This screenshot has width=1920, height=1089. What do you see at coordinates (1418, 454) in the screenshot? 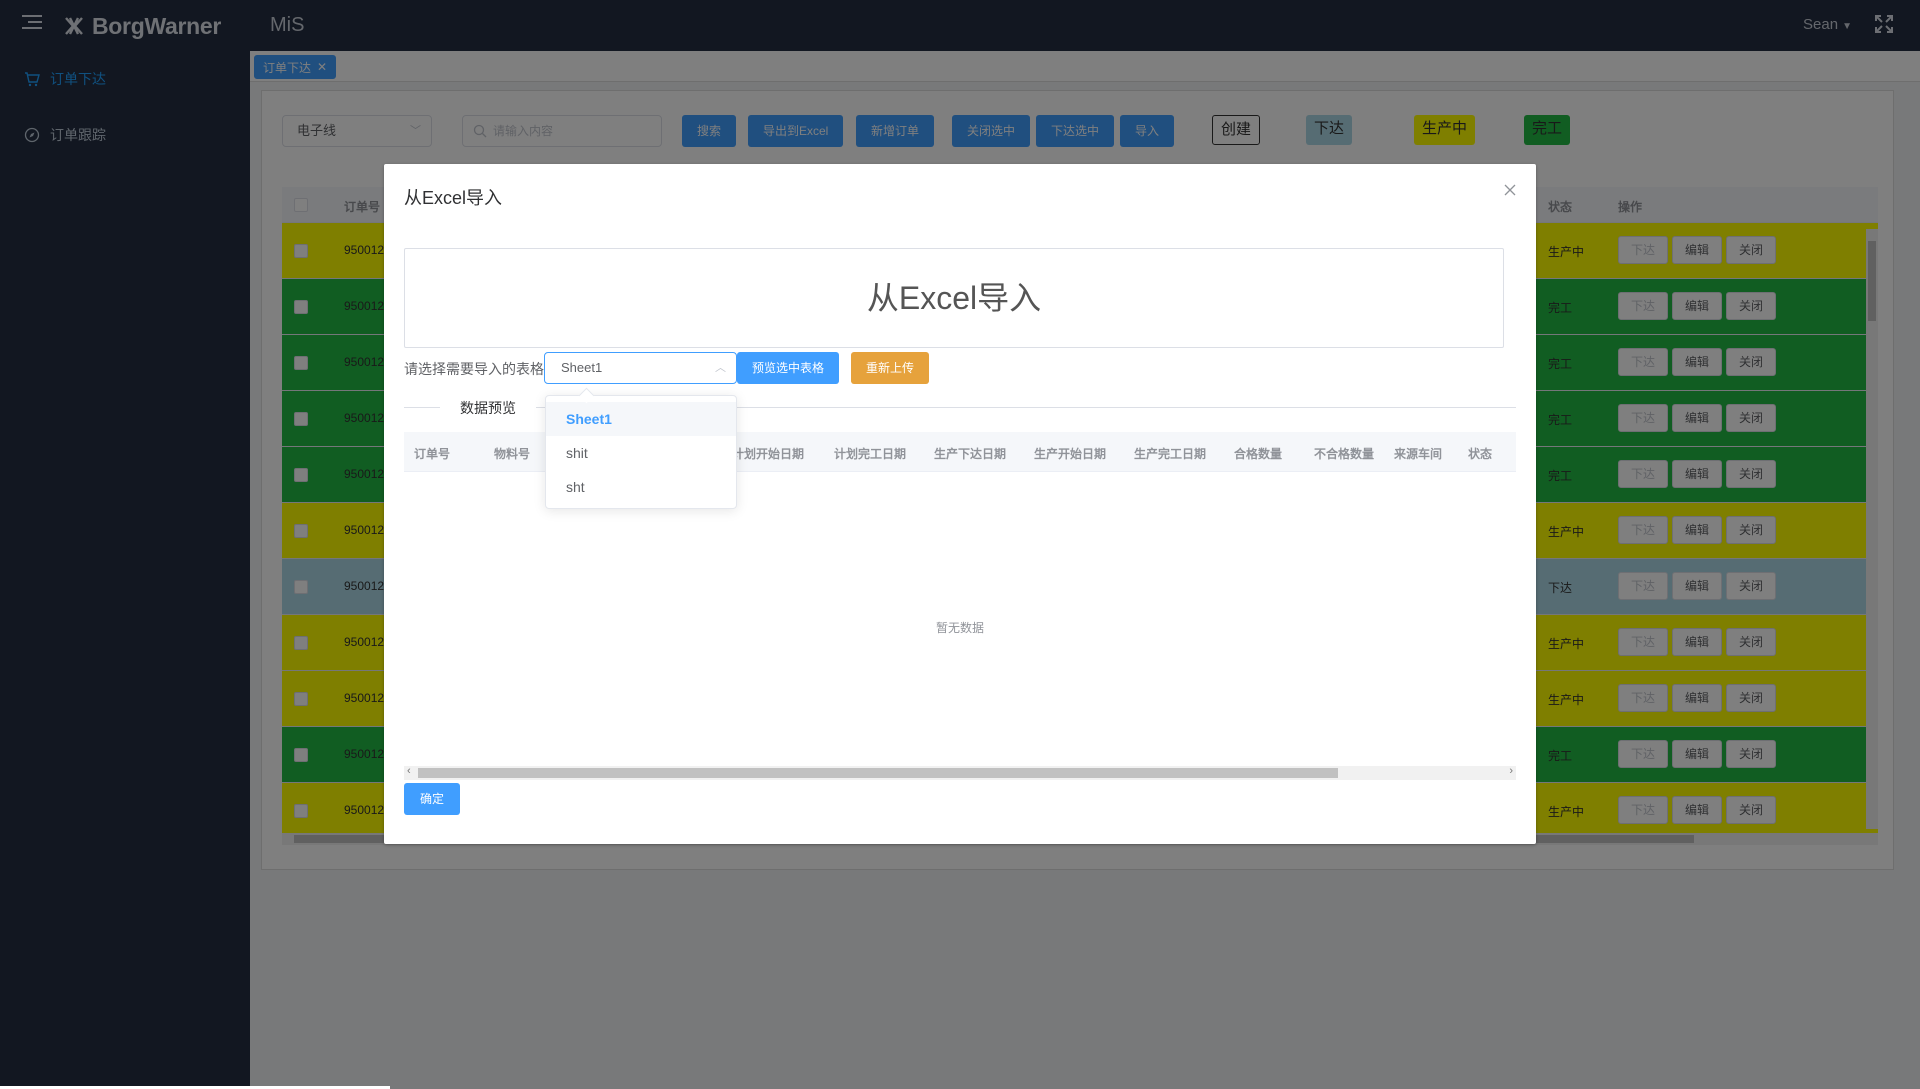
I see `preview-header-cell: 来源车间` at bounding box center [1418, 454].